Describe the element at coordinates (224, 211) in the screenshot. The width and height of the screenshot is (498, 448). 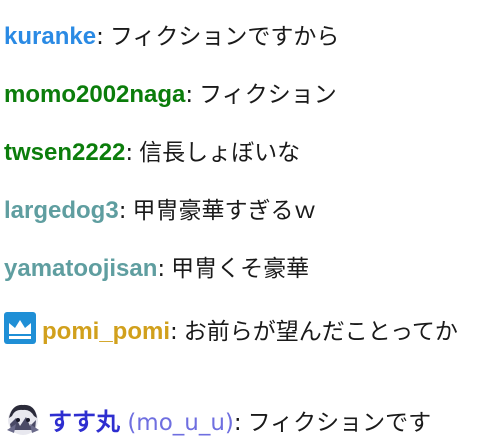
I see `message-text: 甲冑豪華すぎるｗ` at that location.